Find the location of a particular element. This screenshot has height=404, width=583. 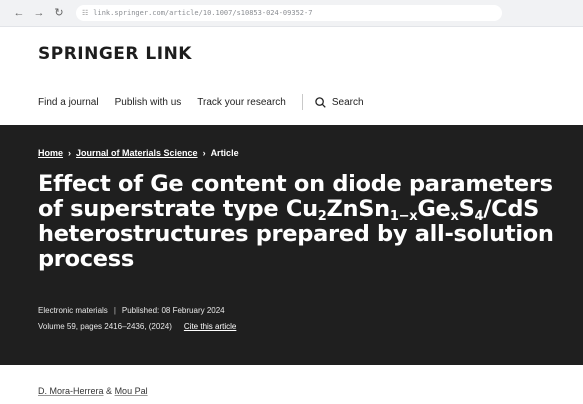

reload-icon: ↻ is located at coordinates (59, 13).